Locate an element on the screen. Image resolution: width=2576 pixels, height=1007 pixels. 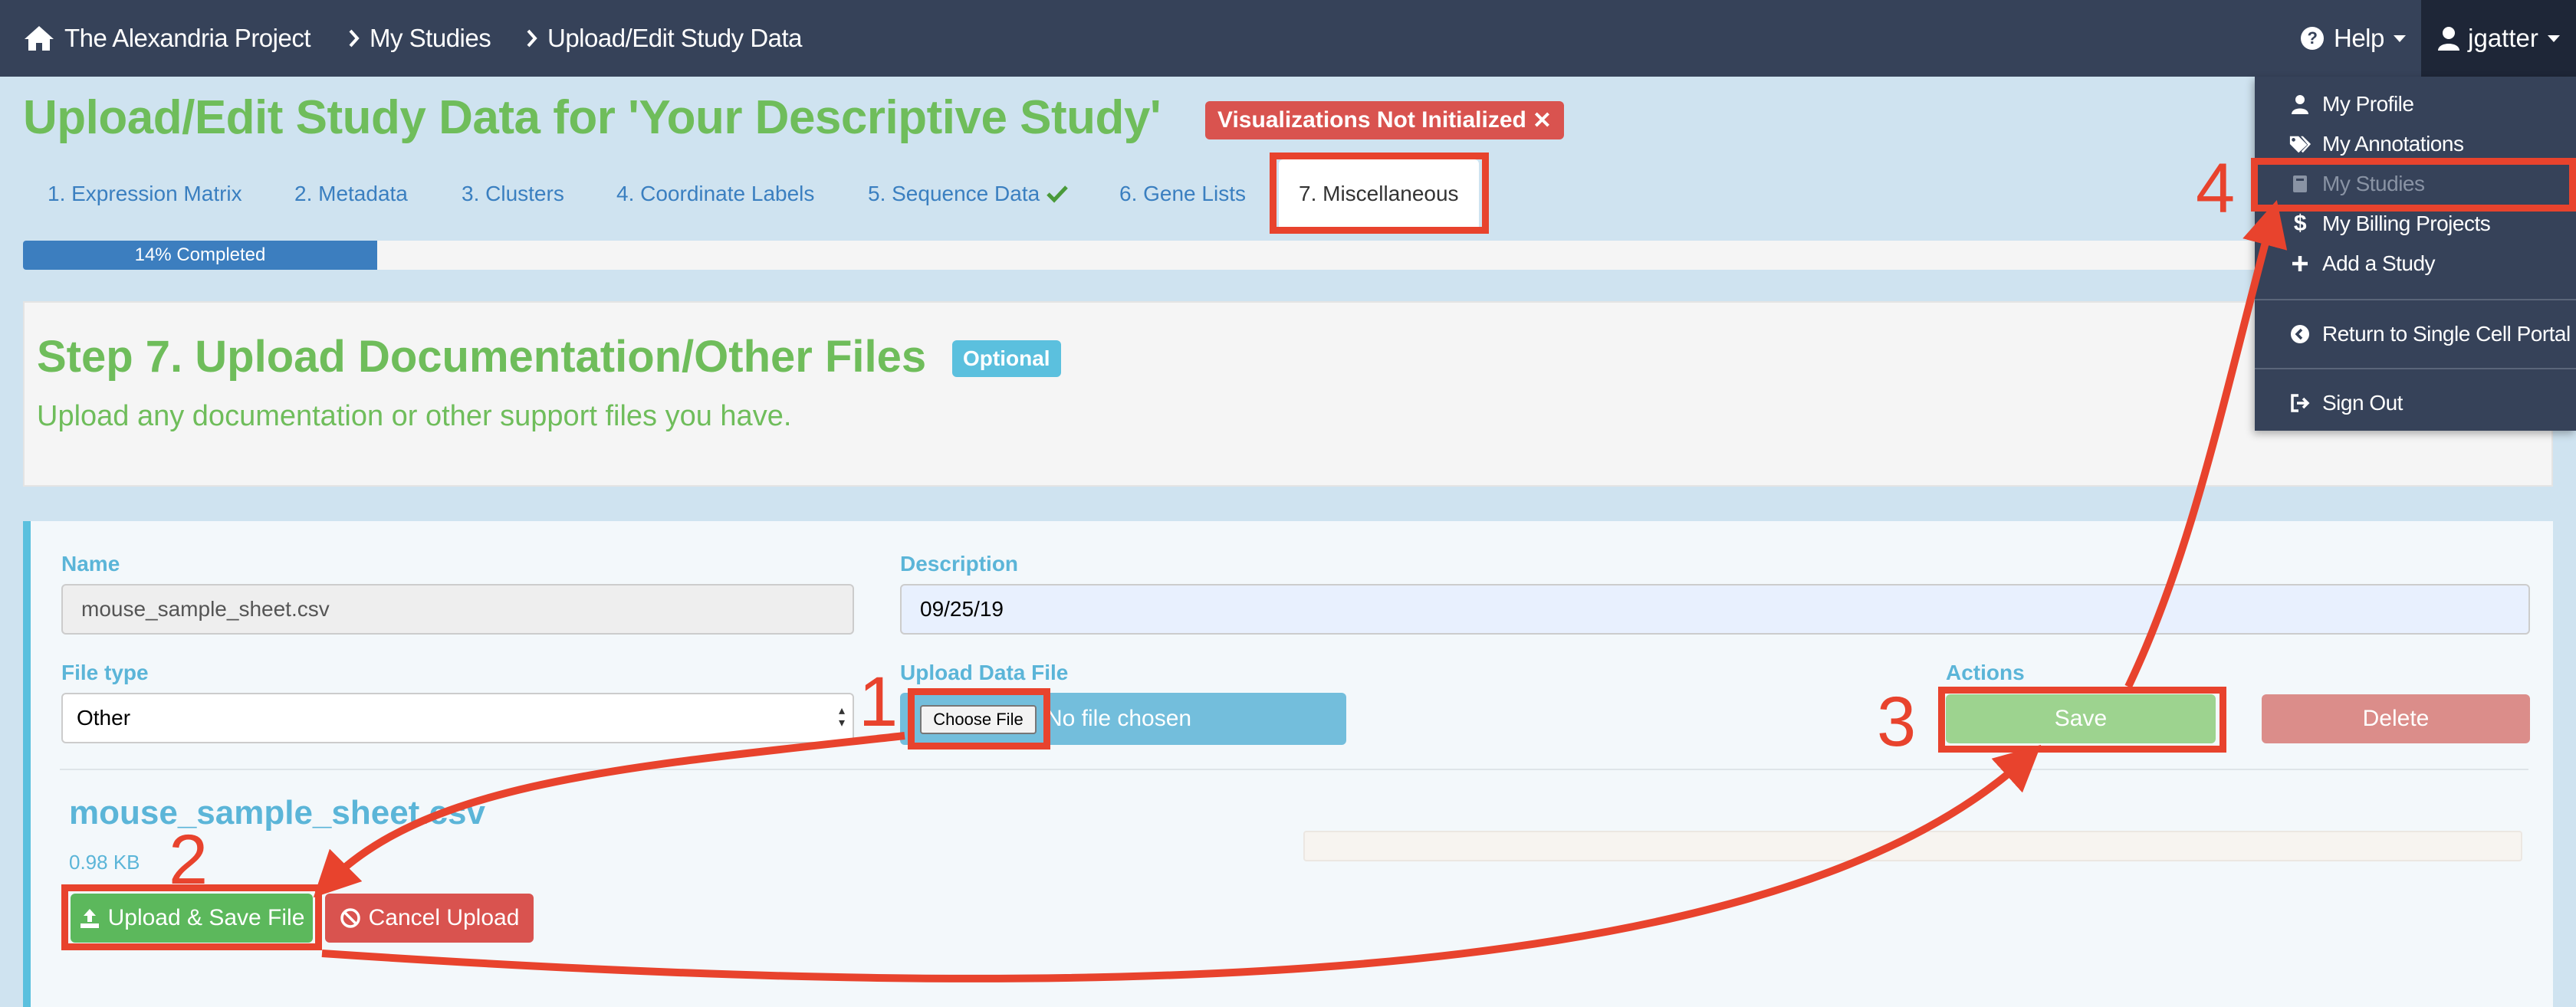
tab-label: 3. Clusters is located at coordinates (513, 193).